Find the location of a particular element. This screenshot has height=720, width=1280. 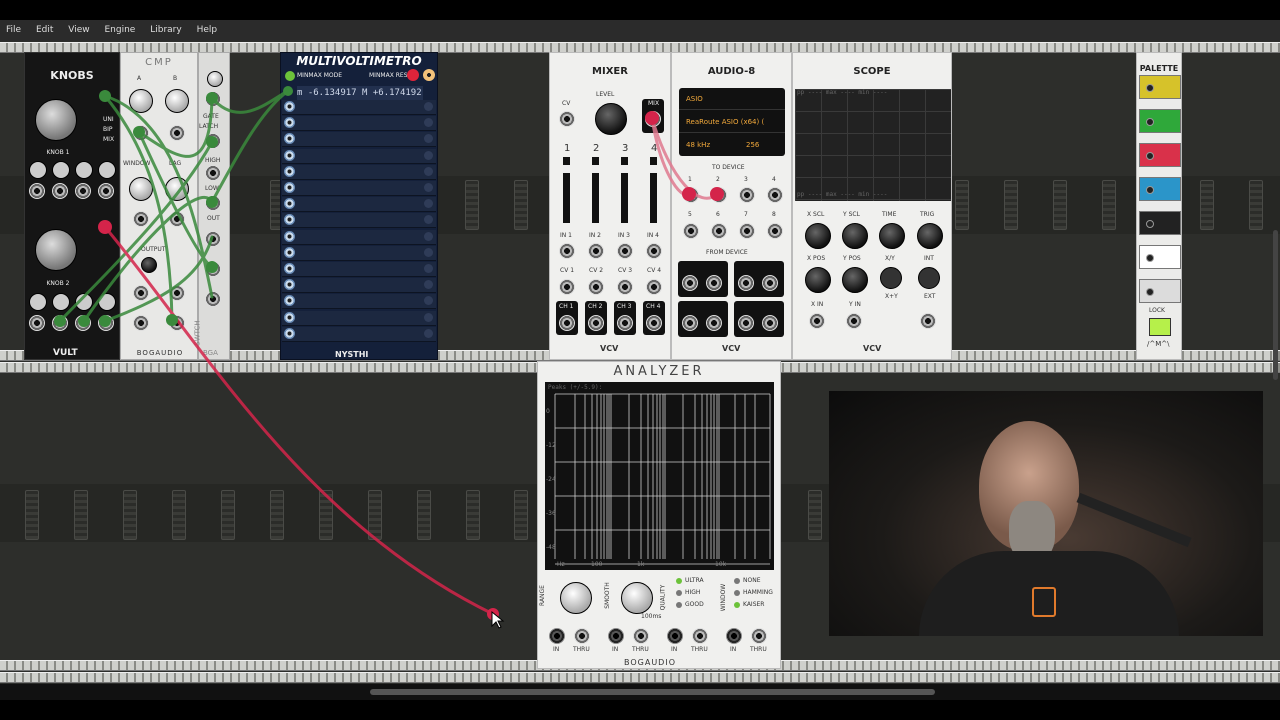

y-scale-knob is located at coordinates (855, 236).